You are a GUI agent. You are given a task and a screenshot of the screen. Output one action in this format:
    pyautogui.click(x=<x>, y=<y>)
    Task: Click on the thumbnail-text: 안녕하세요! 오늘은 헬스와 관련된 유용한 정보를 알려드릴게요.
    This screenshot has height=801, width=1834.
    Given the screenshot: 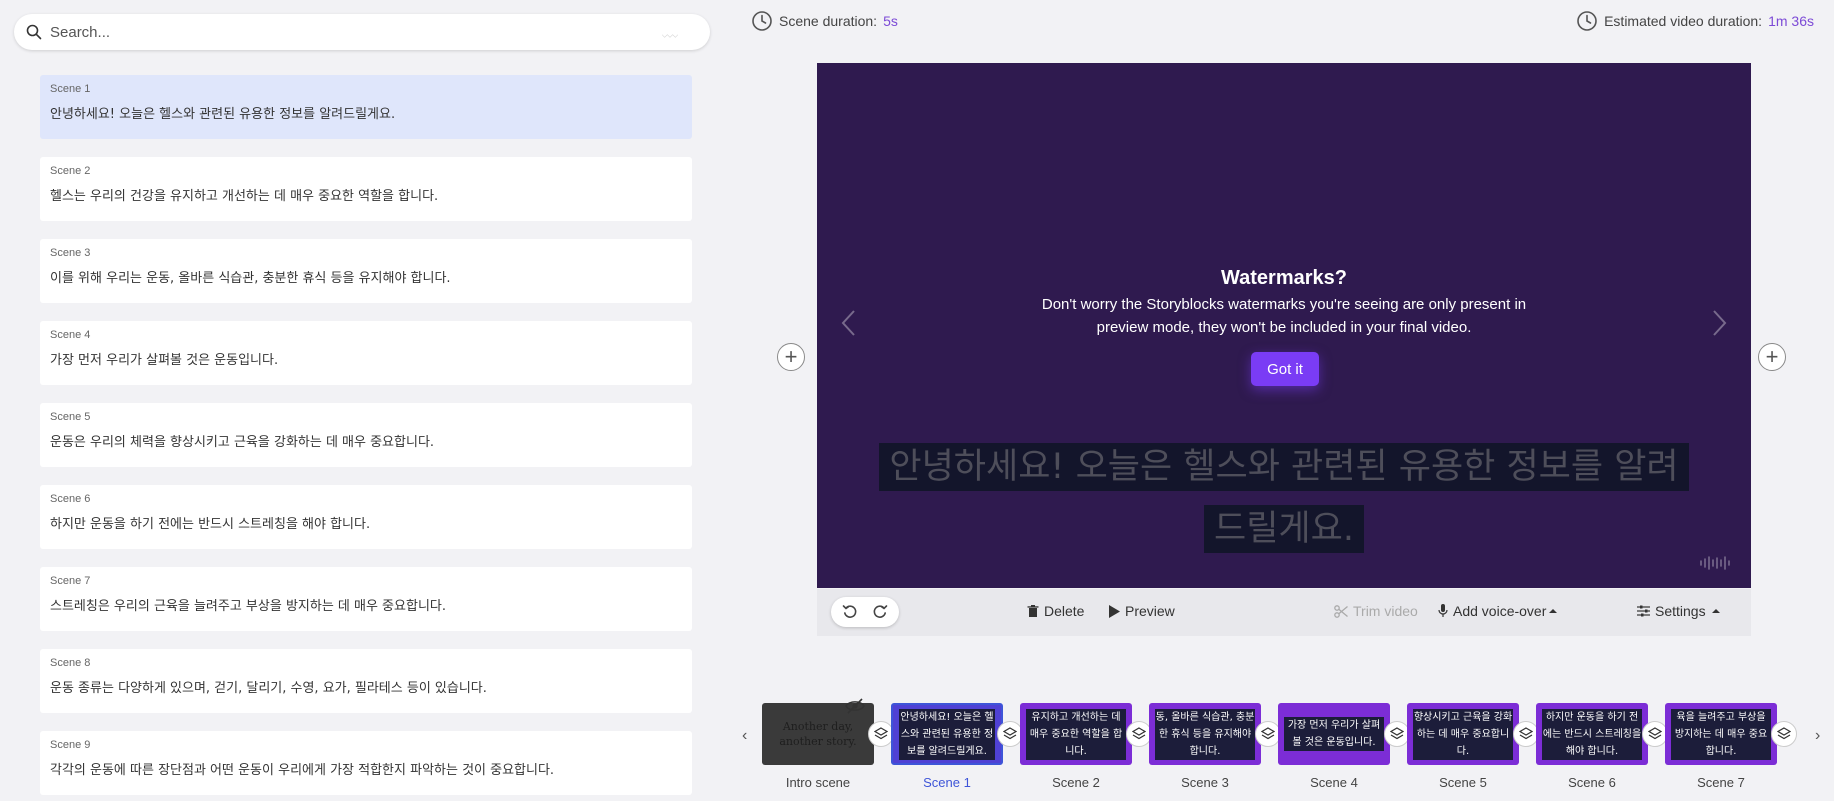 What is the action you would take?
    pyautogui.click(x=947, y=734)
    